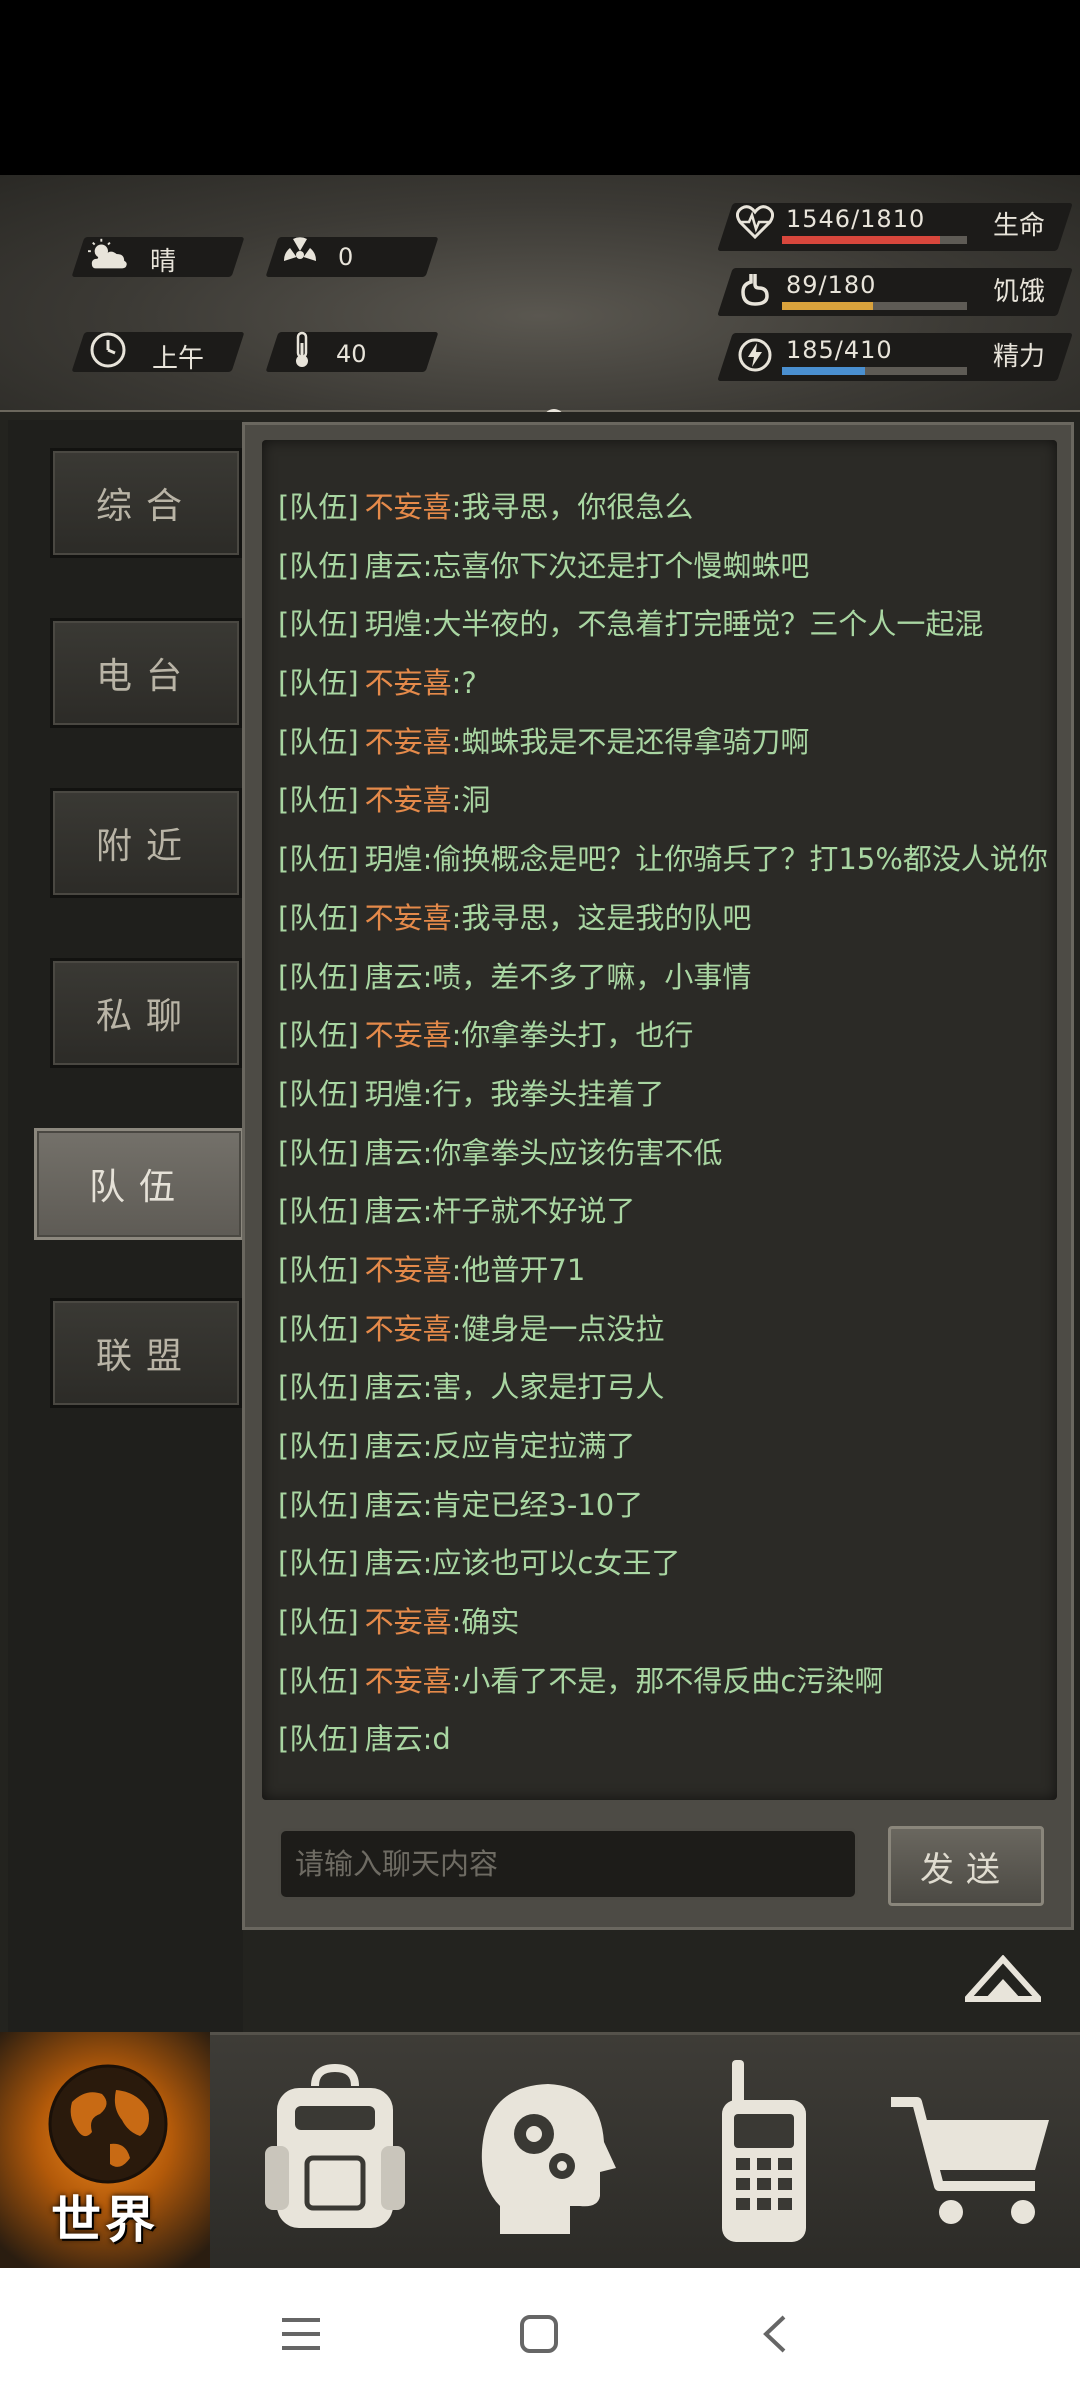 The image size is (1080, 2400). Describe the element at coordinates (668, 1094) in the screenshot. I see `chat-message: [队伍] 玥煌:行，我拳头挂着了` at that location.